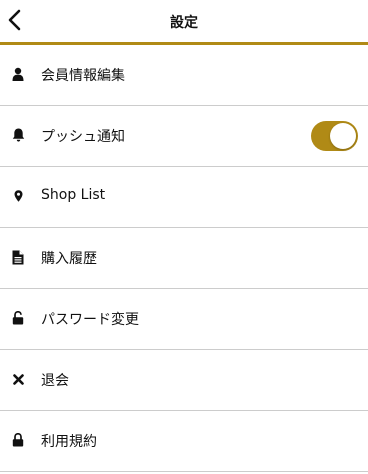  Describe the element at coordinates (184, 75) in the screenshot. I see `menu-item-profile: 会員情報編集` at that location.